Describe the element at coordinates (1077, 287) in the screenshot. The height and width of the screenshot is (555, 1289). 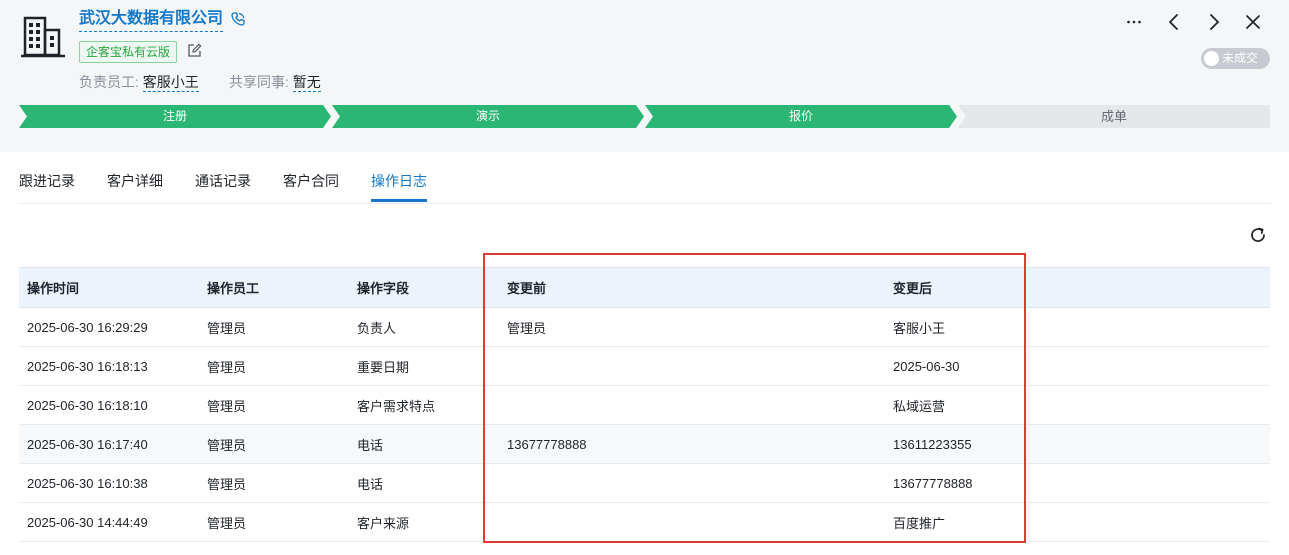
I see `col-header-after: 变更后` at that location.